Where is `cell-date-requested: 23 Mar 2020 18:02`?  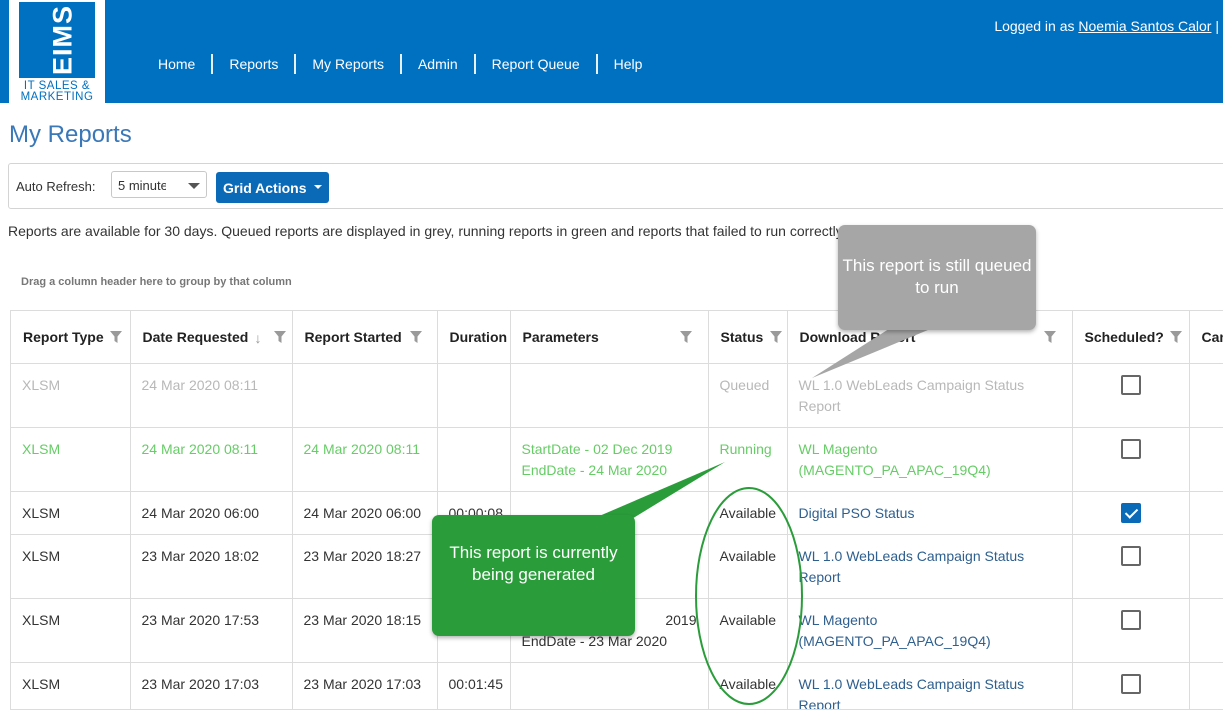
cell-date-requested: 23 Mar 2020 18:02 is located at coordinates (211, 566).